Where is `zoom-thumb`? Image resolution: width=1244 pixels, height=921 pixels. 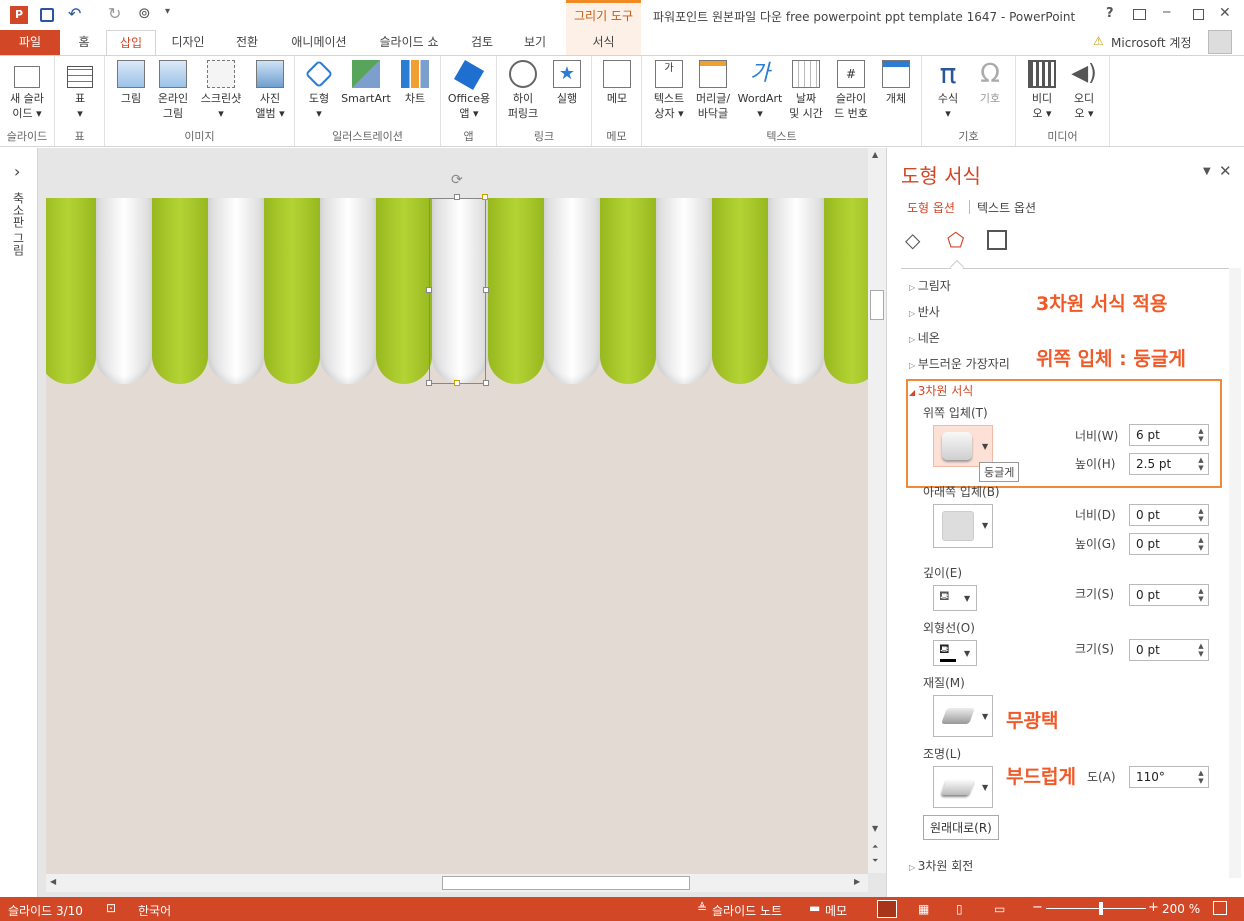 zoom-thumb is located at coordinates (1101, 908).